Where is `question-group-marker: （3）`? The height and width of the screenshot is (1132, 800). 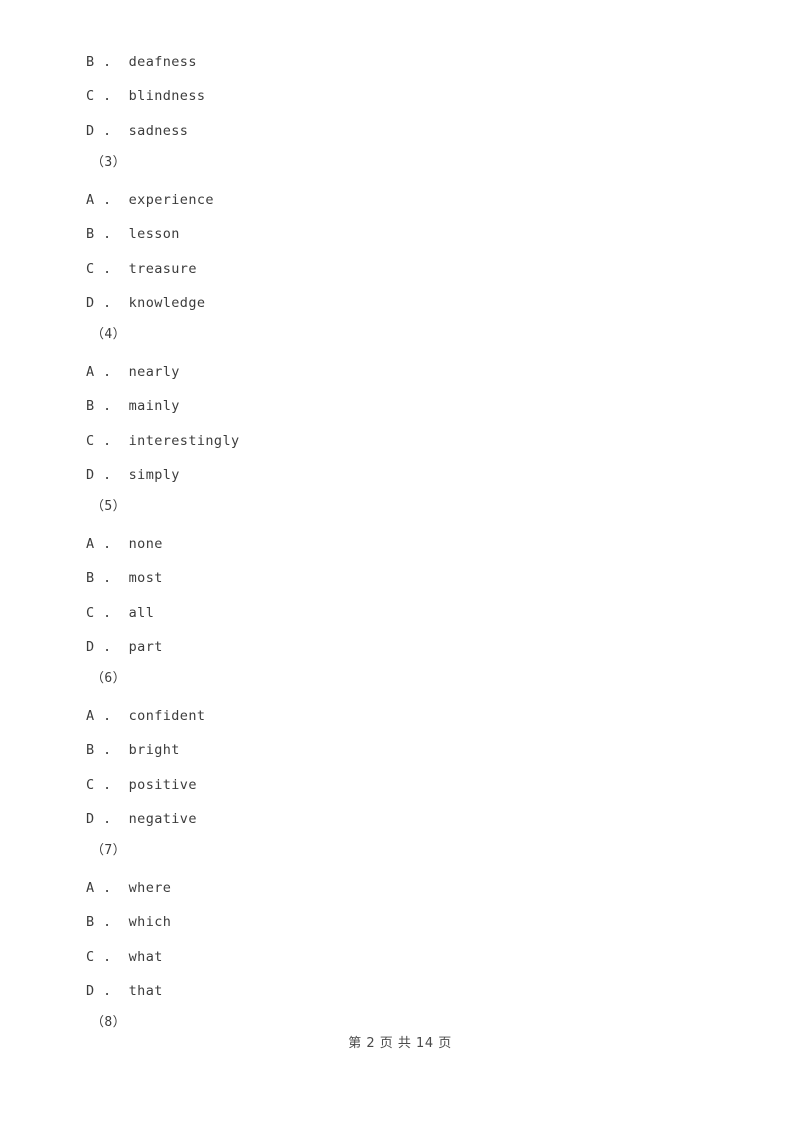 question-group-marker: （3） is located at coordinates (109, 162).